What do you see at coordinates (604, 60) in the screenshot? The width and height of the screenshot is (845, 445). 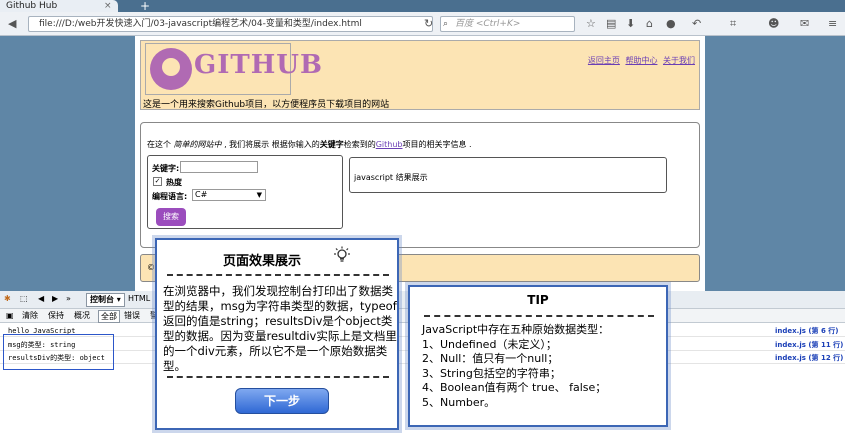 I see `link-home: 返回主页` at bounding box center [604, 60].